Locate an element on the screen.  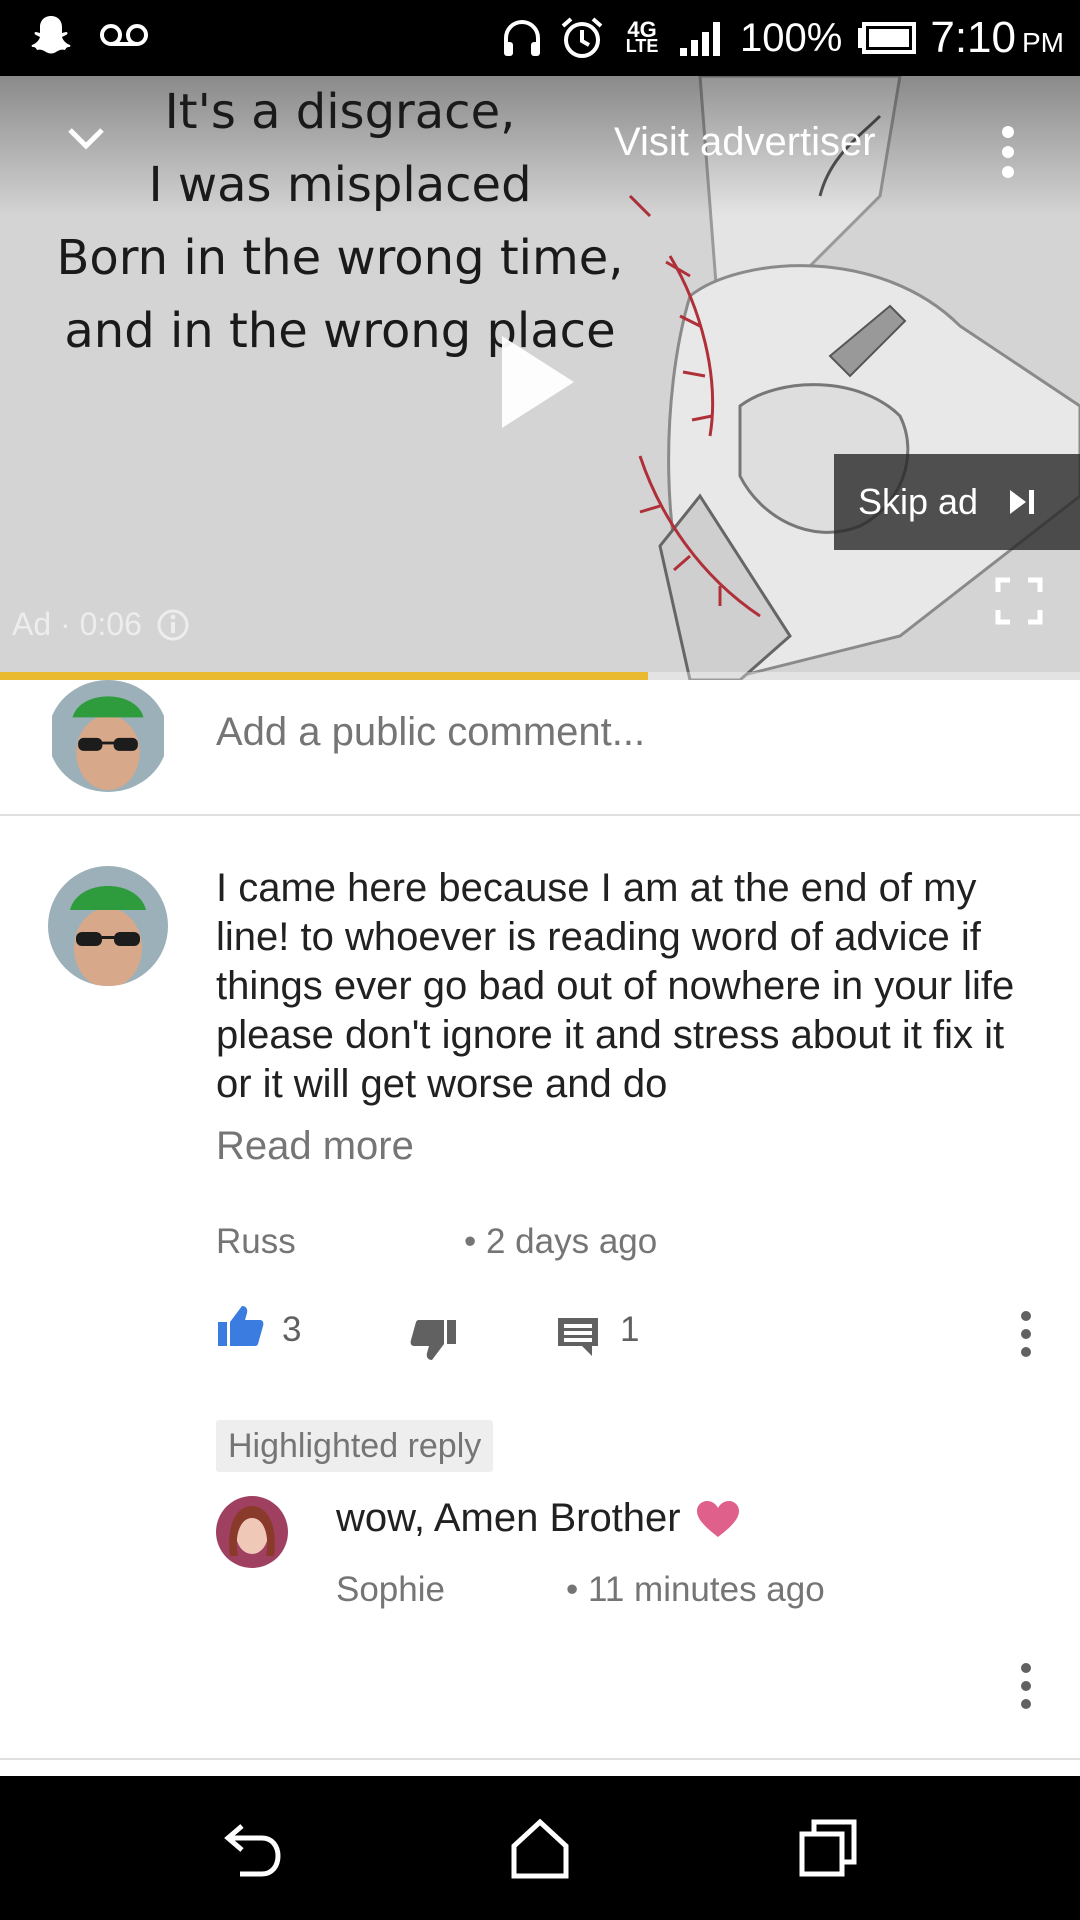
add-comment-input is located at coordinates (616, 732).